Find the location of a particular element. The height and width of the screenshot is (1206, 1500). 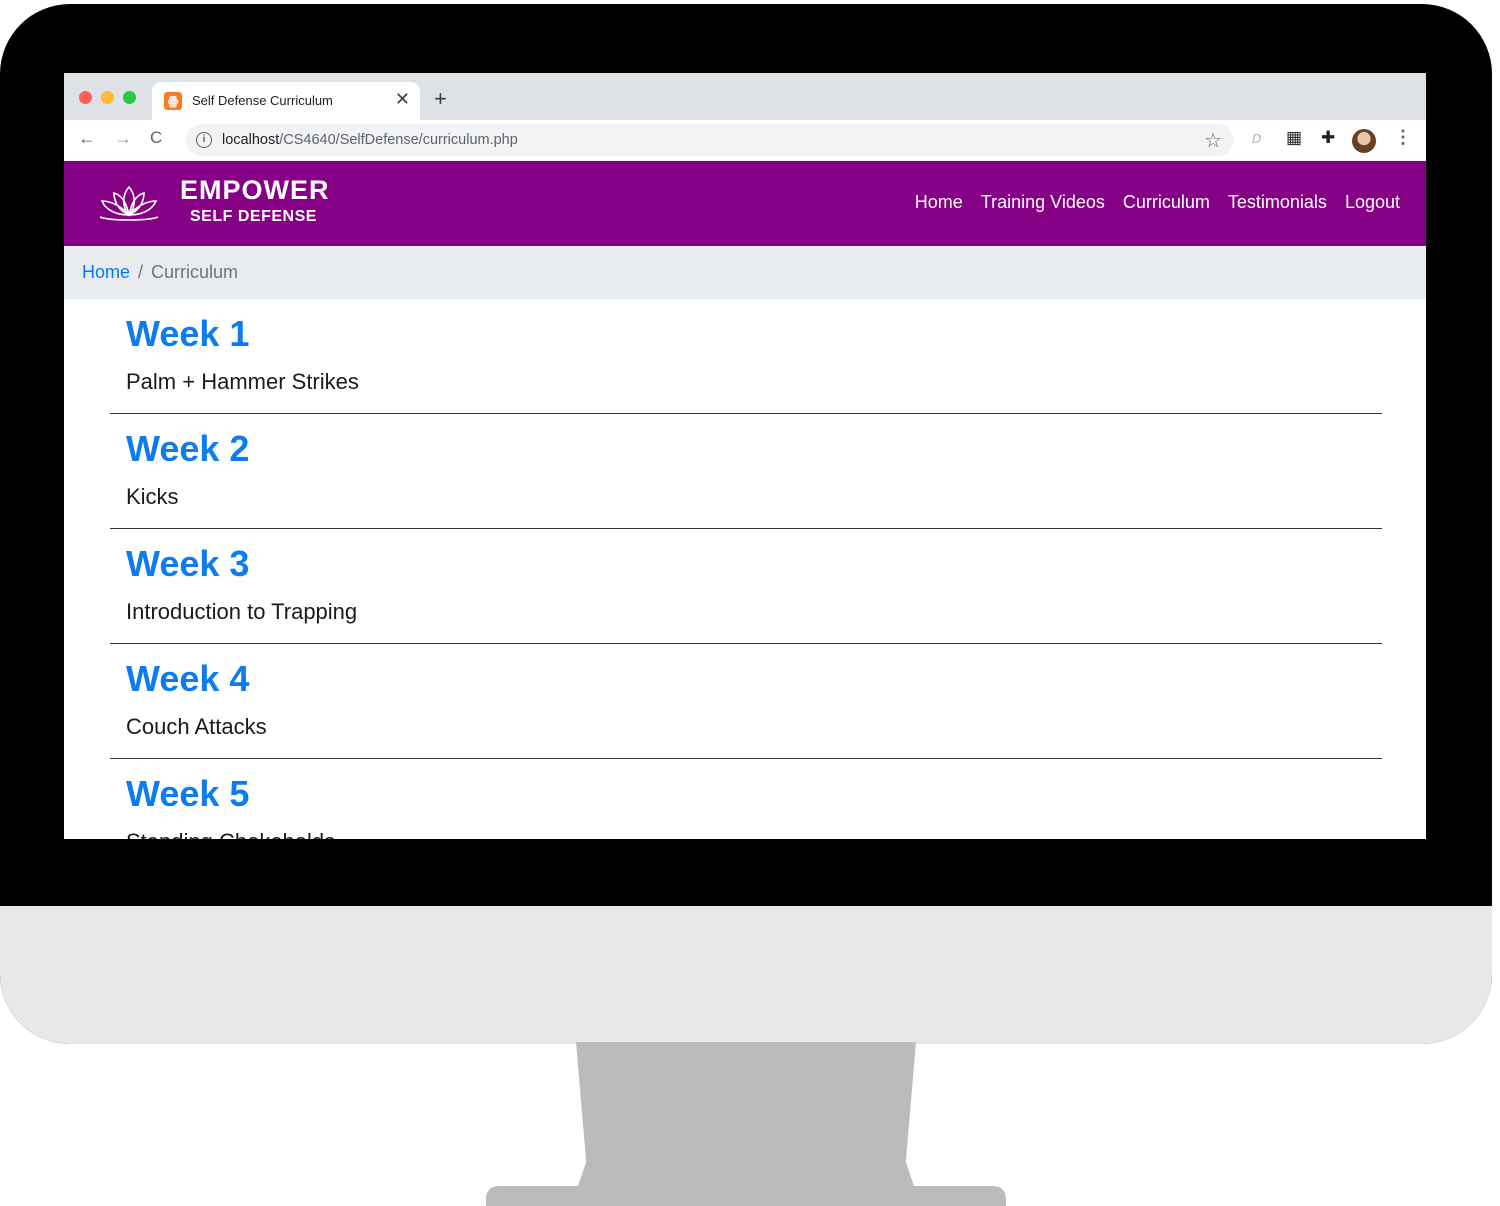

url-host: localhost is located at coordinates (251, 140).